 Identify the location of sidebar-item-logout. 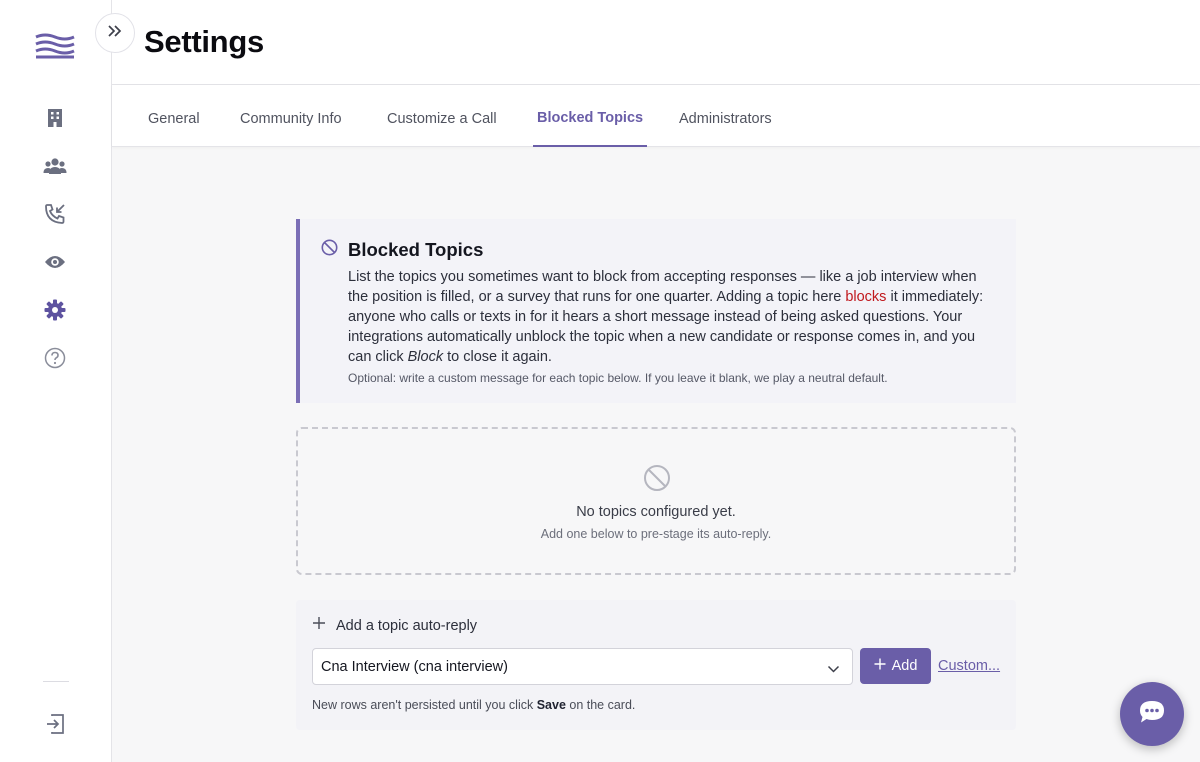
(55, 726).